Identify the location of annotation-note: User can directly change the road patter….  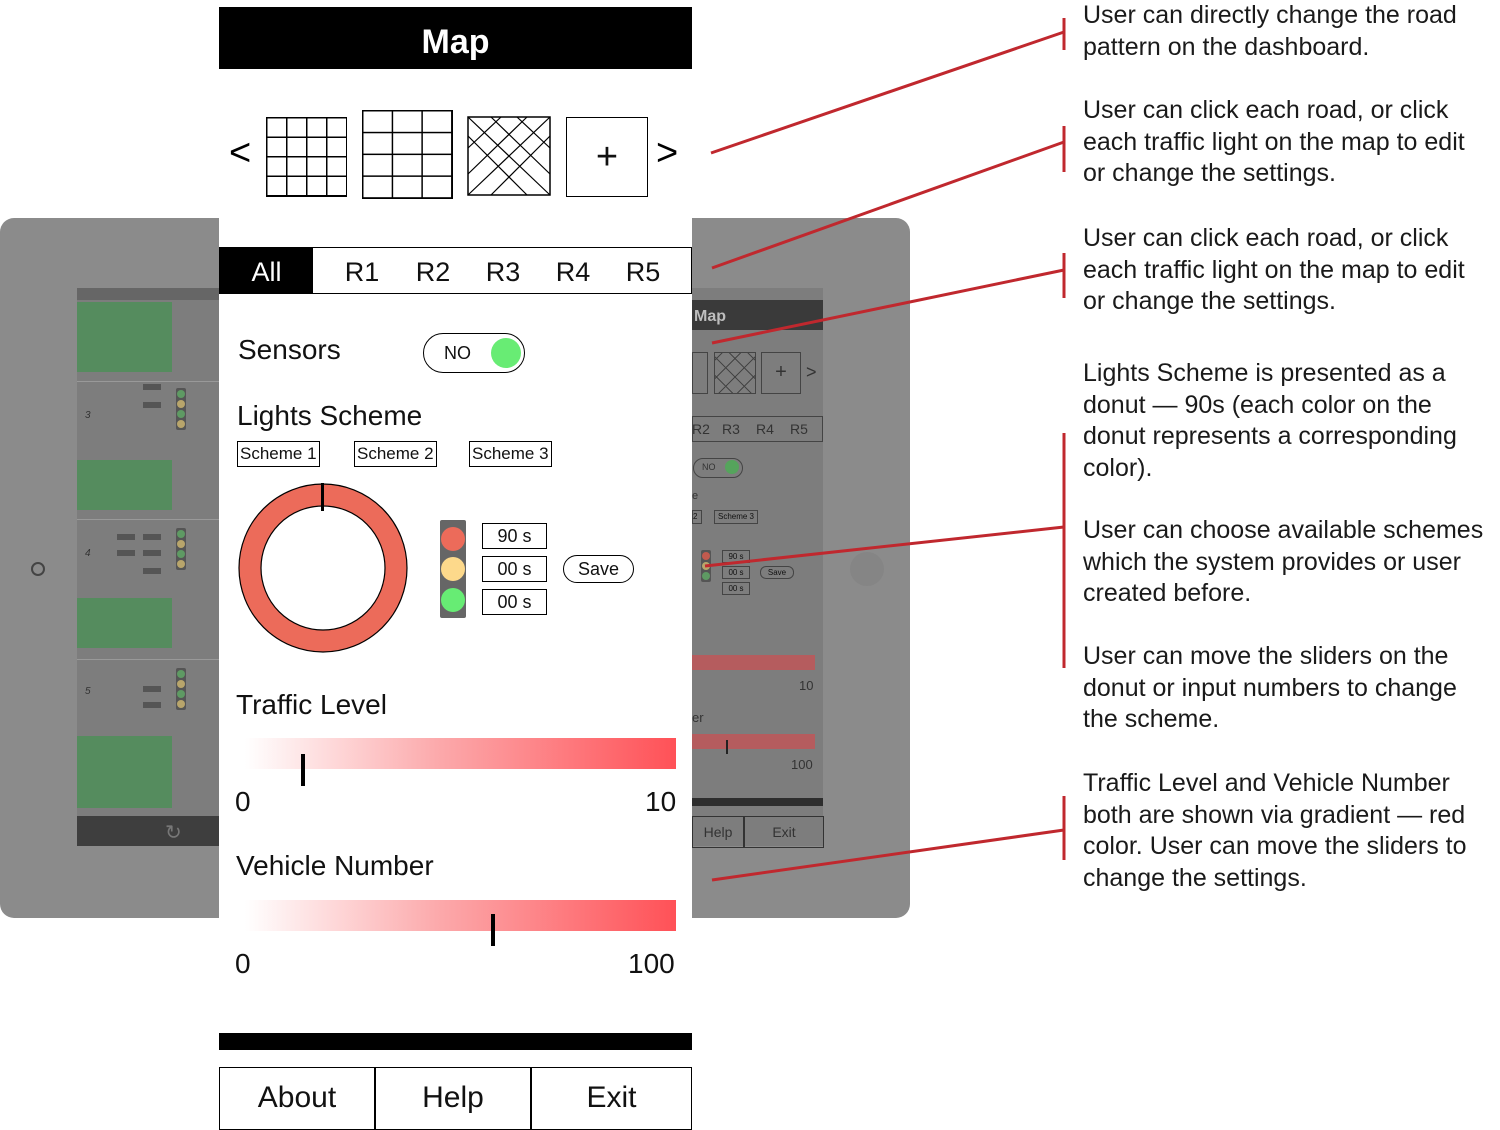
(1270, 31).